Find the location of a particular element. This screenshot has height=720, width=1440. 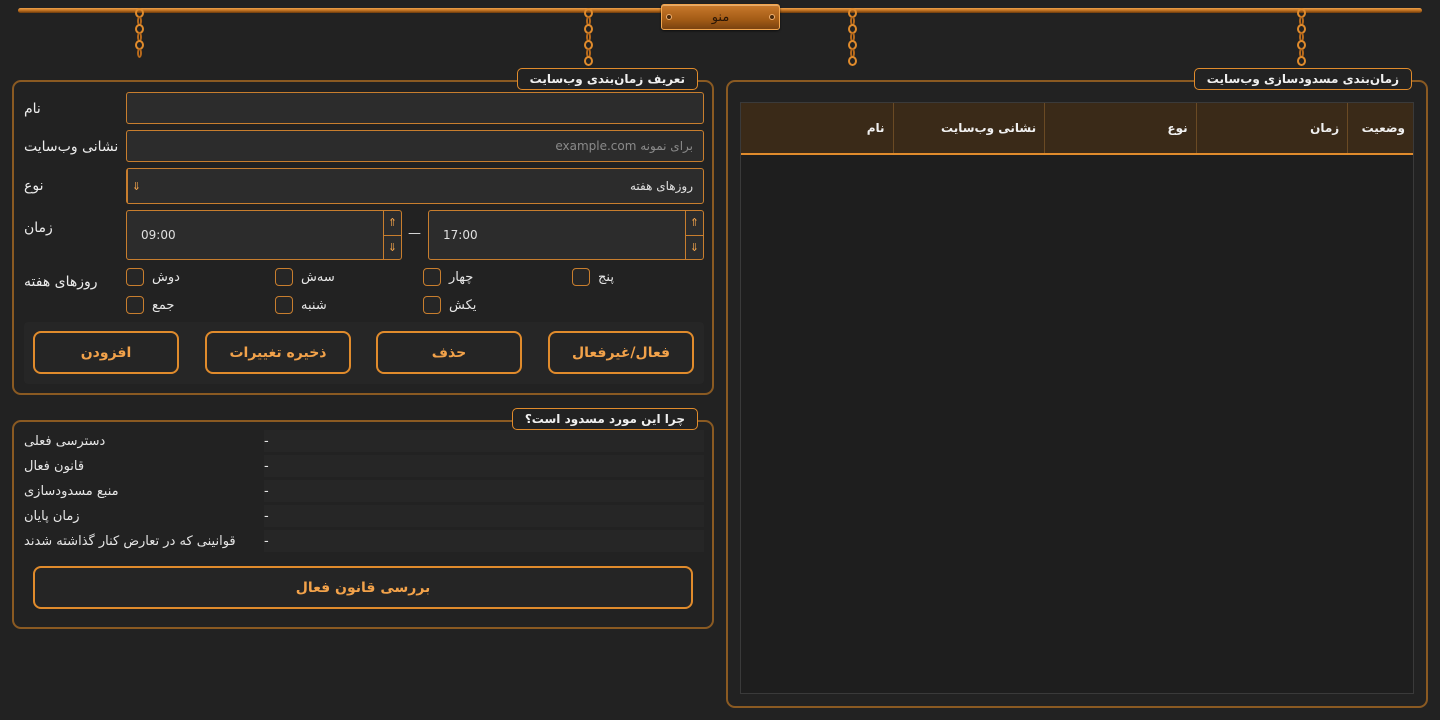

name-field is located at coordinates (415, 108).